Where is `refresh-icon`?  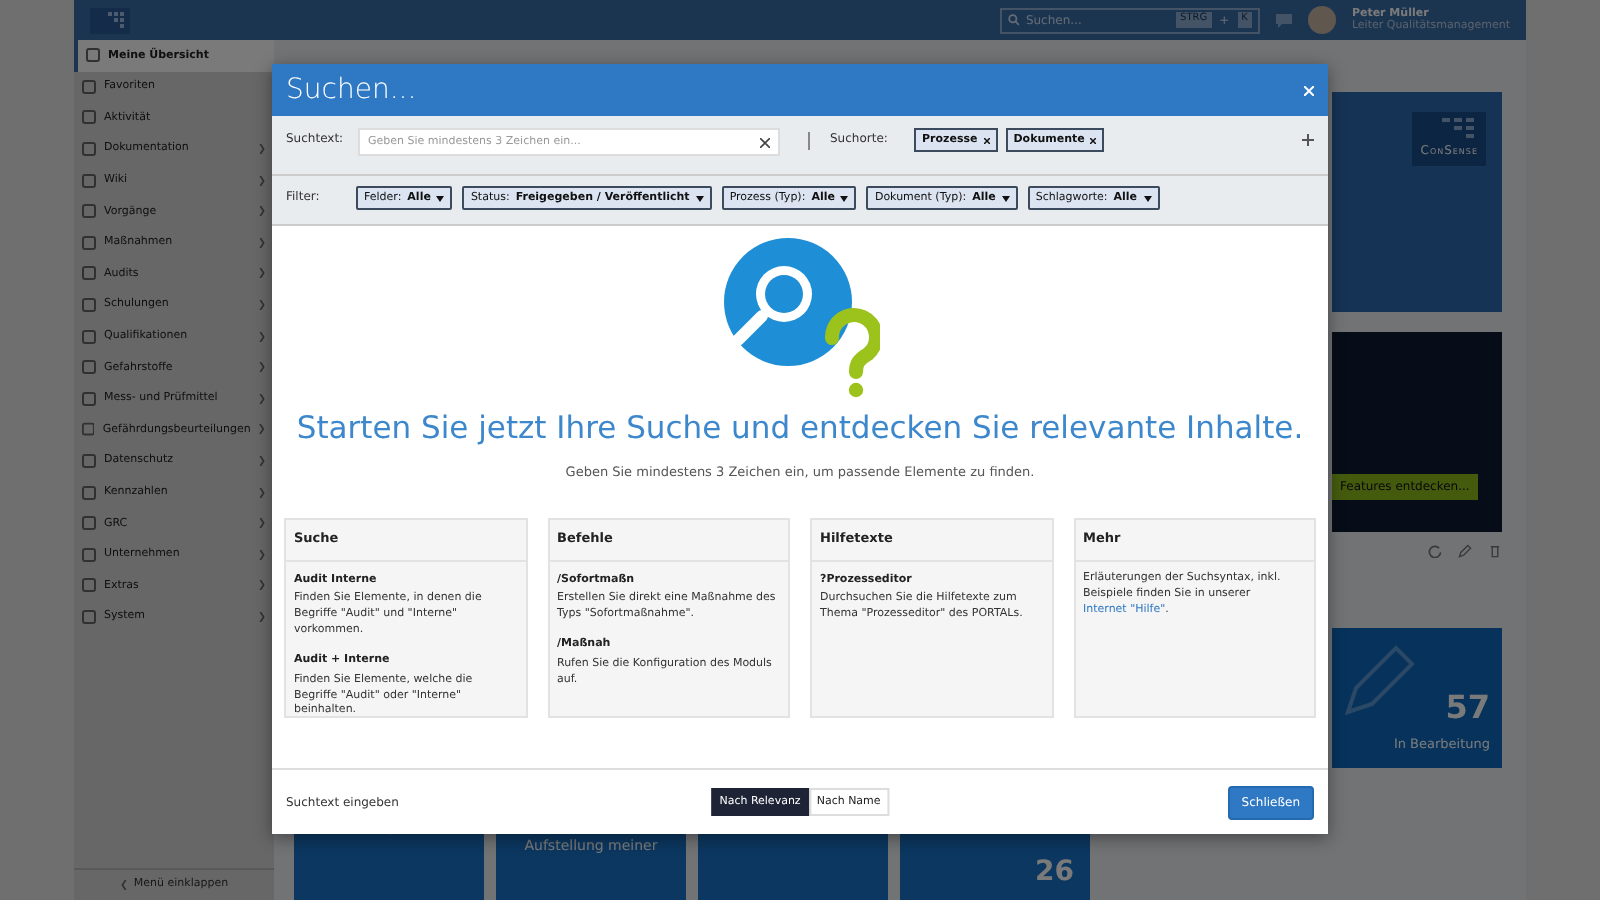
refresh-icon is located at coordinates (1435, 551).